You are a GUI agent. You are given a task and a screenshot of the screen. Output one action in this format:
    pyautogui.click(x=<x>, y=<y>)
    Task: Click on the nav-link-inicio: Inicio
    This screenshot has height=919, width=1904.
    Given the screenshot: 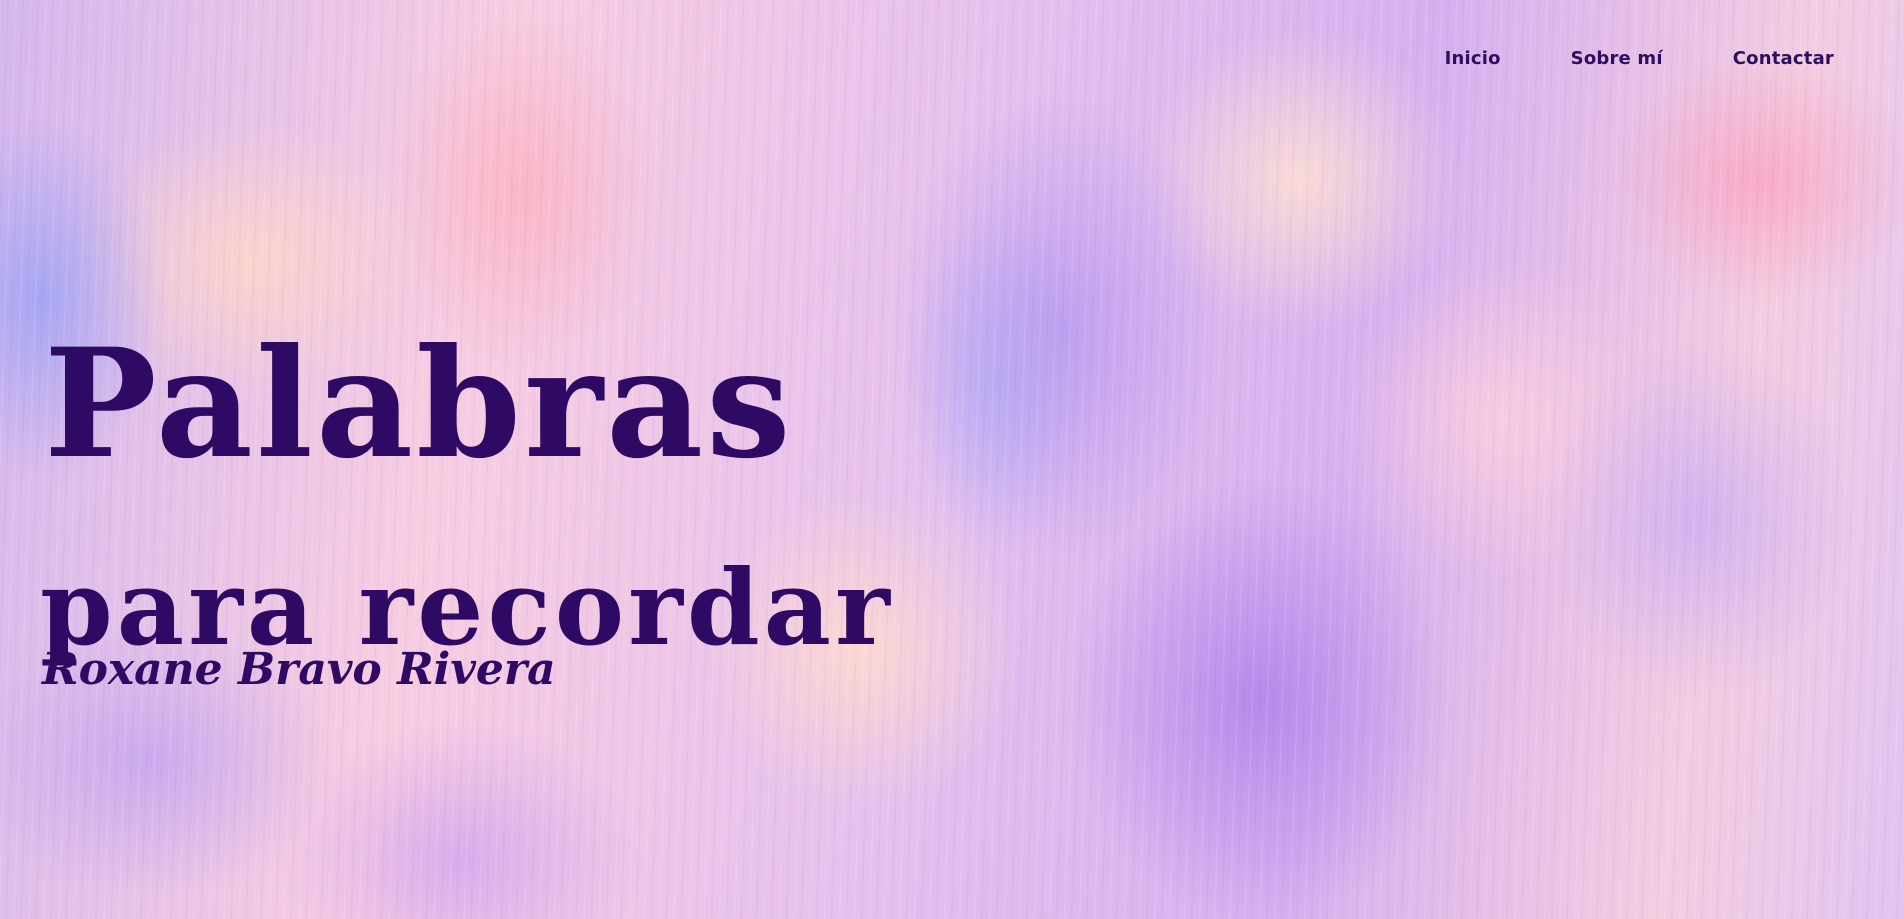 What is the action you would take?
    pyautogui.click(x=1473, y=58)
    